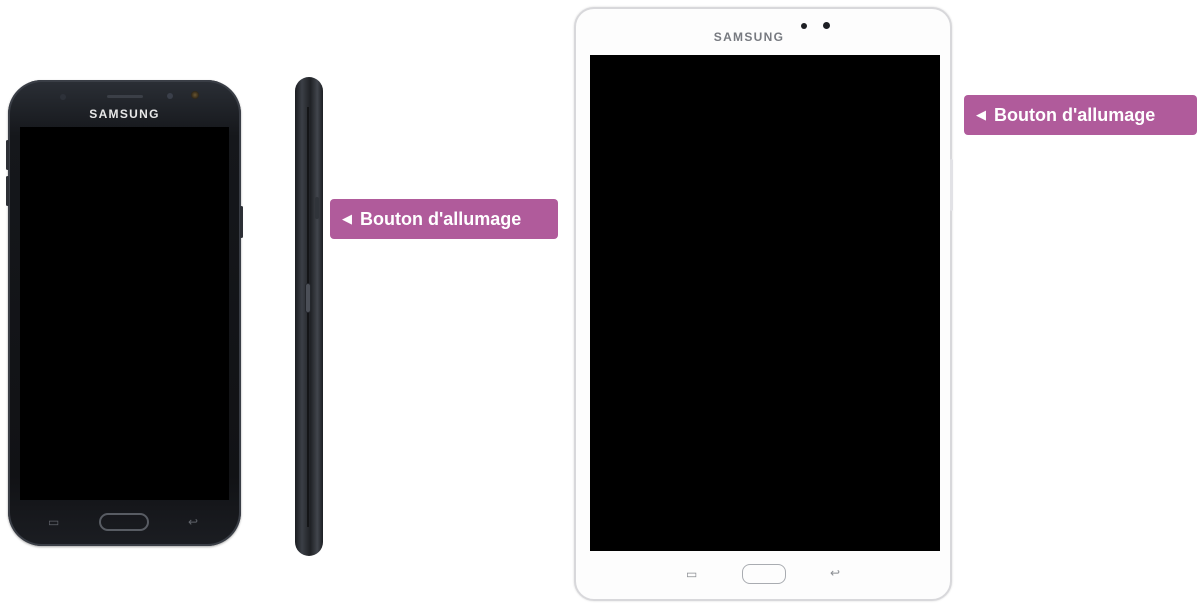 The height and width of the screenshot is (606, 1200). I want to click on proximity-sensor, so click(170, 96).